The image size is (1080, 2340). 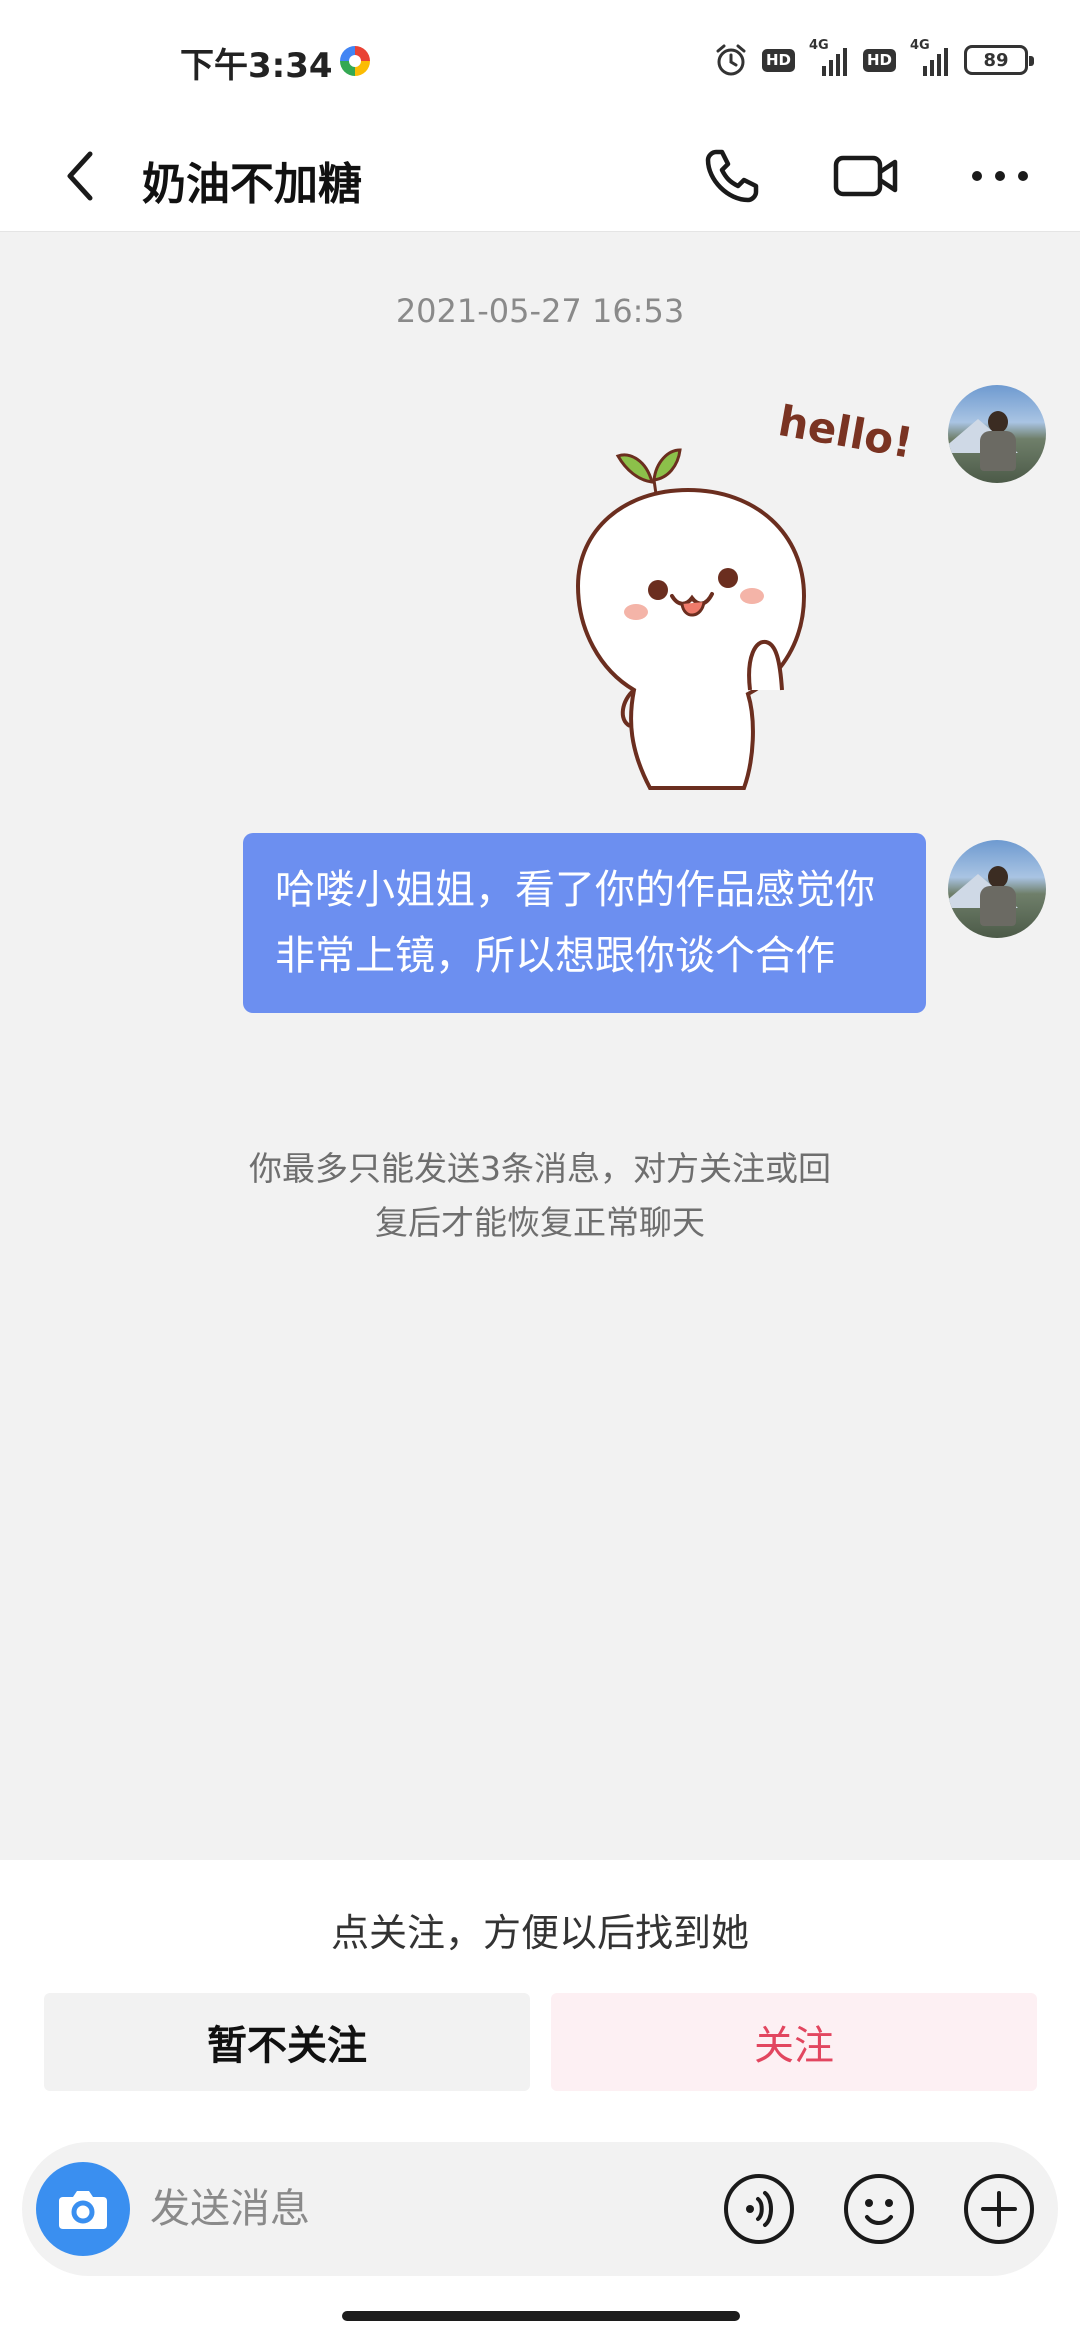 I want to click on status-time: 下午3:34, so click(x=256, y=66).